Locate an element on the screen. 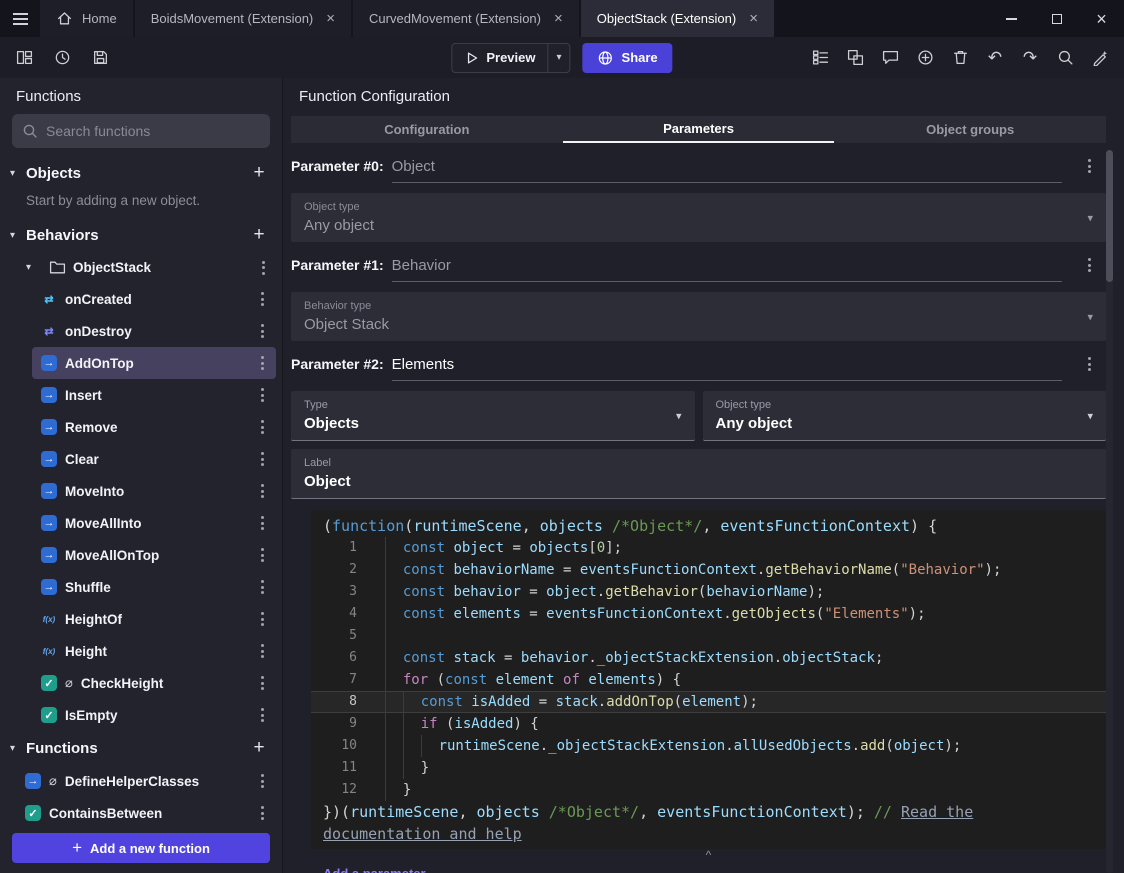 The height and width of the screenshot is (873, 1124). add-function-button: + Add a new function is located at coordinates (141, 848).